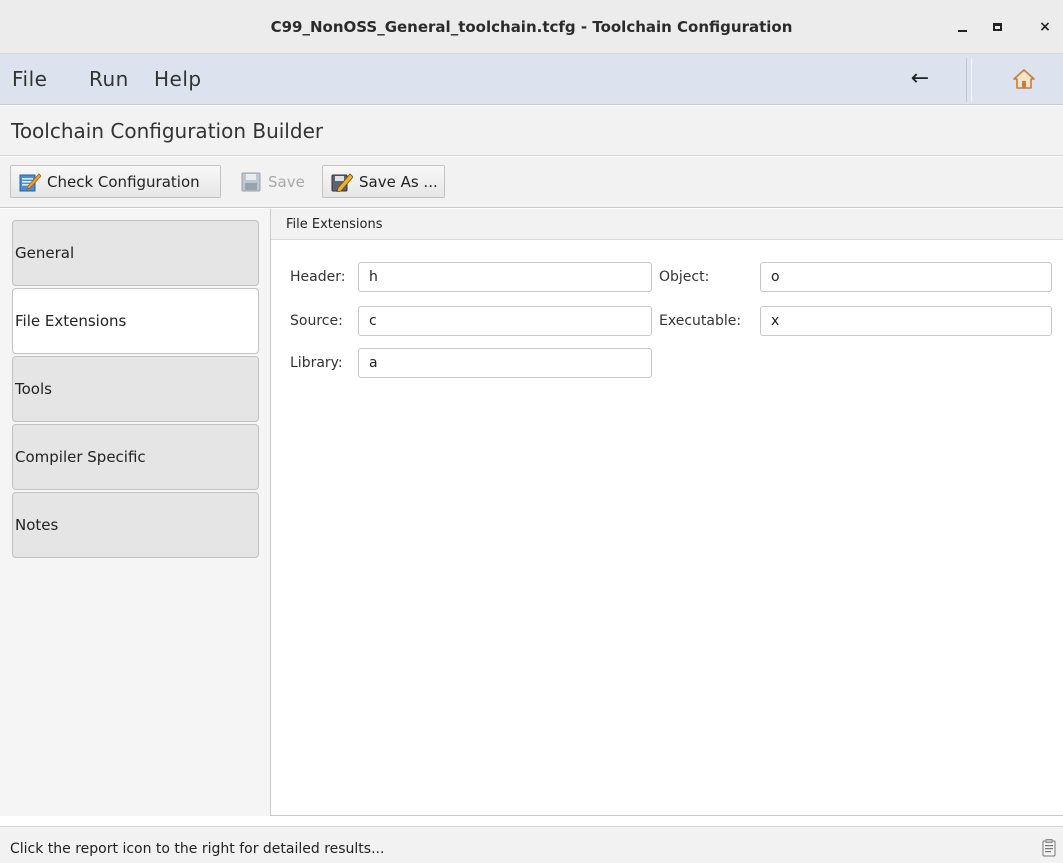 The image size is (1063, 863). Describe the element at coordinates (178, 79) in the screenshot. I see `menu-help: Help` at that location.